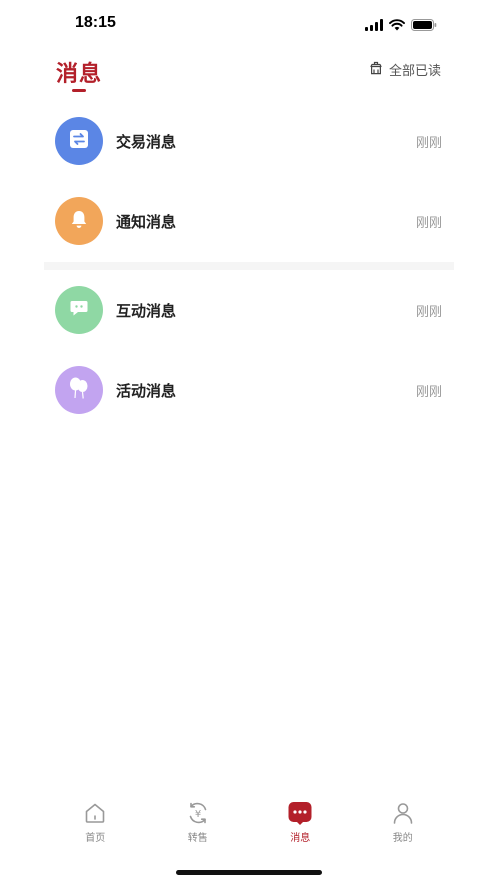  Describe the element at coordinates (249, 141) in the screenshot. I see `message-item-trade: 交易消息 刚刚` at that location.